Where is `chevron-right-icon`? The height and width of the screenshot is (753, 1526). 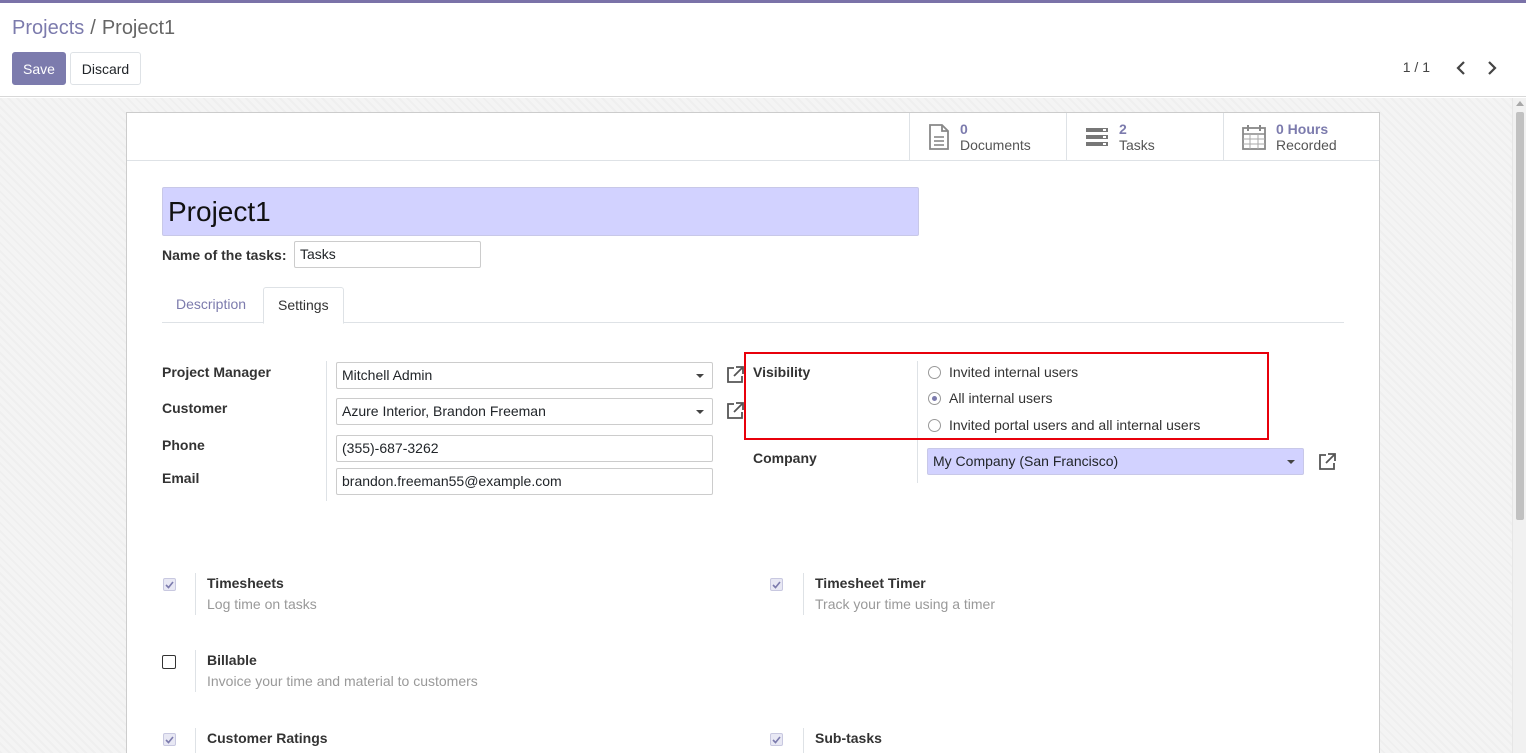 chevron-right-icon is located at coordinates (1492, 68).